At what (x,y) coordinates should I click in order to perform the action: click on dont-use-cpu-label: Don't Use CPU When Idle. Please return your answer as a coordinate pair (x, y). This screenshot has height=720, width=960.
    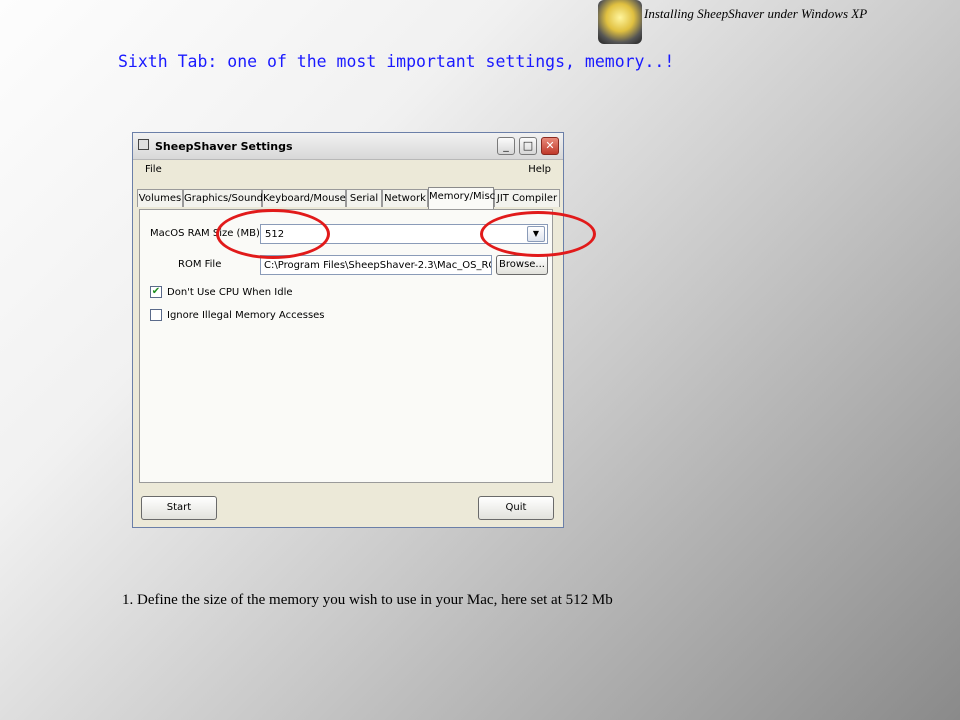
    Looking at the image, I should click on (230, 292).